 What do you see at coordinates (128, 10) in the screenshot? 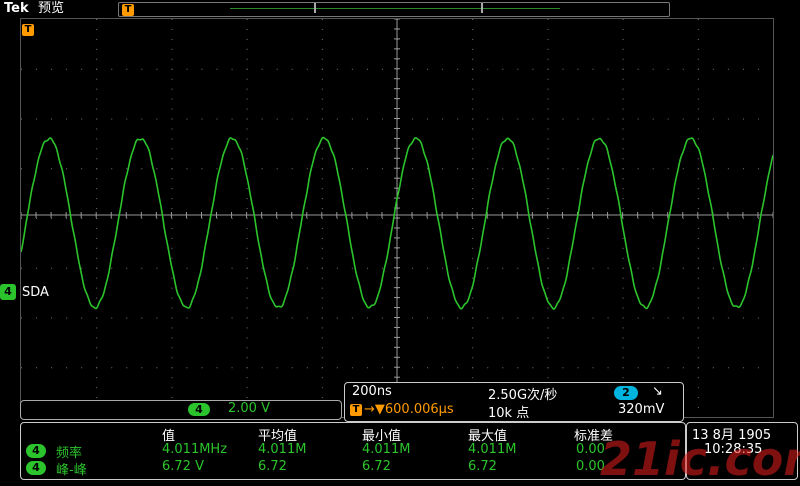
I see `trigger-position-marker: T` at bounding box center [128, 10].